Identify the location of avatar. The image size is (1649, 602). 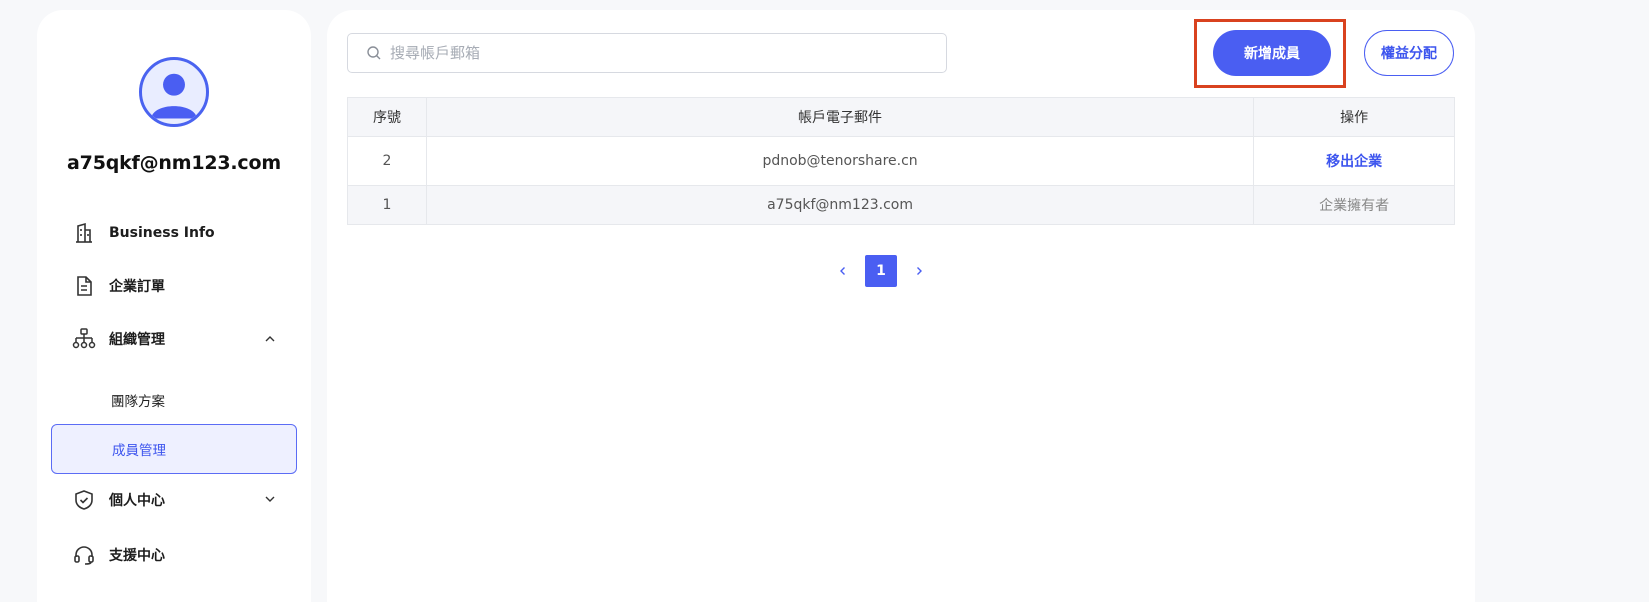
(174, 92).